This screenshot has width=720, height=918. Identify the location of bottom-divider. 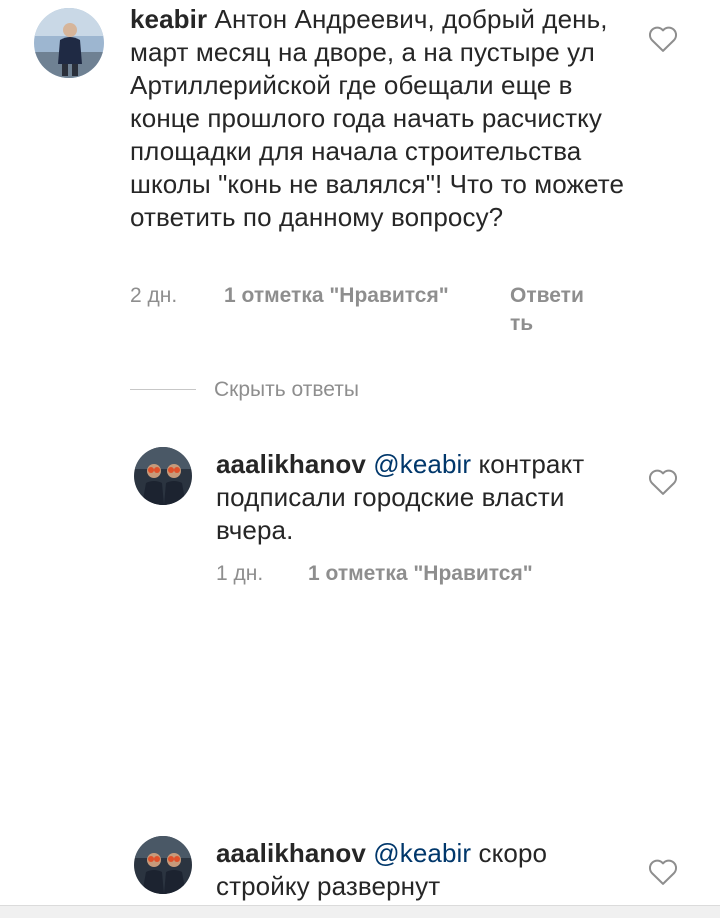
(360, 911).